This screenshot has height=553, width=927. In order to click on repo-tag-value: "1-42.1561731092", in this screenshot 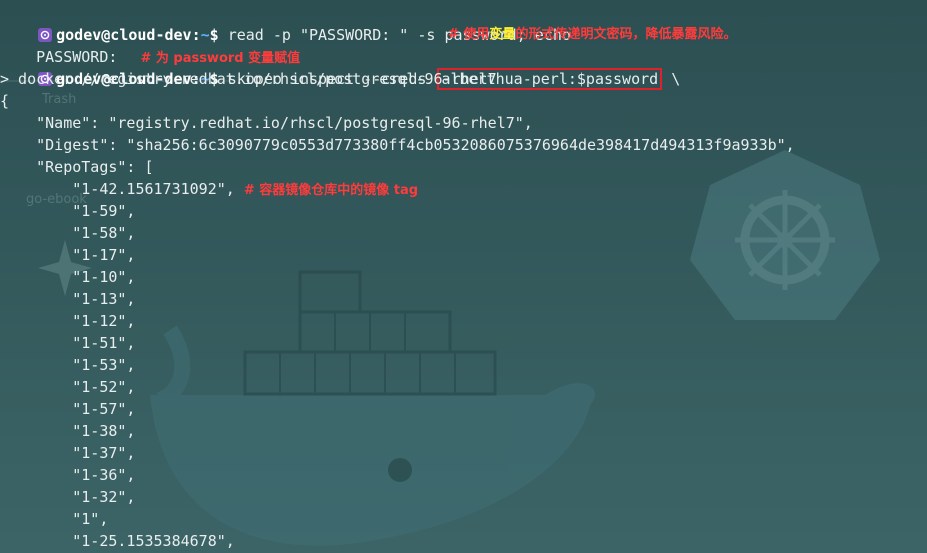, I will do `click(122, 189)`.